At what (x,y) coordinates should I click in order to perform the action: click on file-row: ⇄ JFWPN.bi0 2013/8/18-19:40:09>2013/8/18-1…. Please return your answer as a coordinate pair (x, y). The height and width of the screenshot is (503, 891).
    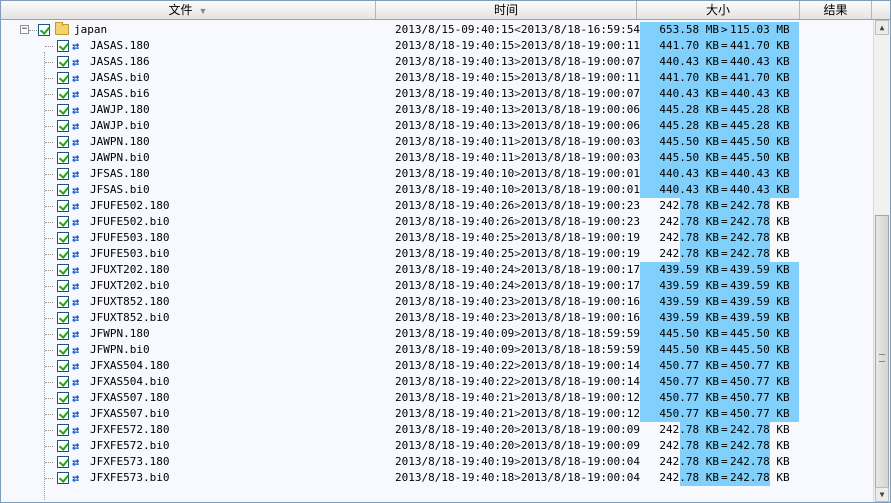
    Looking at the image, I should click on (437, 350).